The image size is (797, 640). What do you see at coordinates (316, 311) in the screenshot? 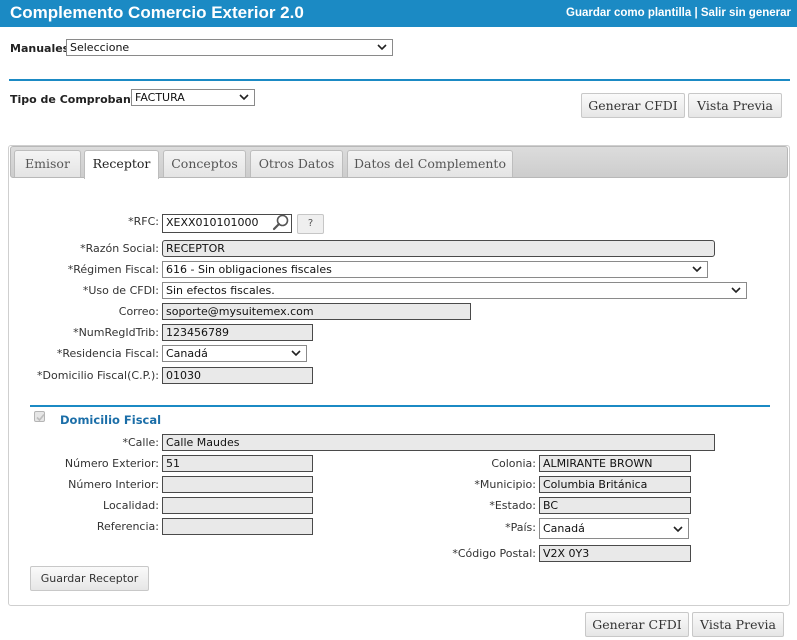
I see `correo-input: soporte@mysuitemex.com` at bounding box center [316, 311].